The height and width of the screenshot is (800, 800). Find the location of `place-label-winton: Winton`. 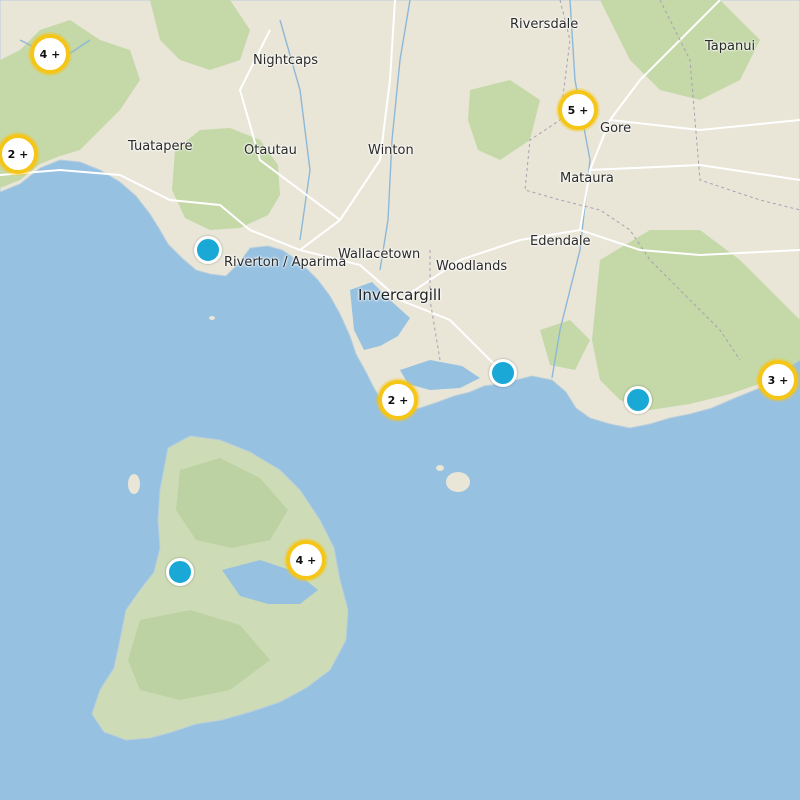

place-label-winton: Winton is located at coordinates (391, 150).